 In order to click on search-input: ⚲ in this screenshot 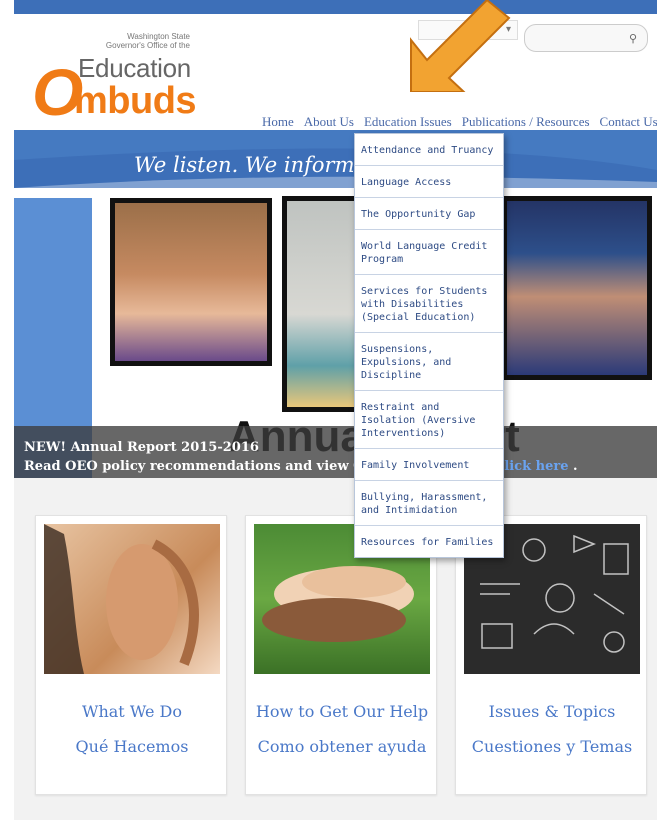, I will do `click(586, 38)`.